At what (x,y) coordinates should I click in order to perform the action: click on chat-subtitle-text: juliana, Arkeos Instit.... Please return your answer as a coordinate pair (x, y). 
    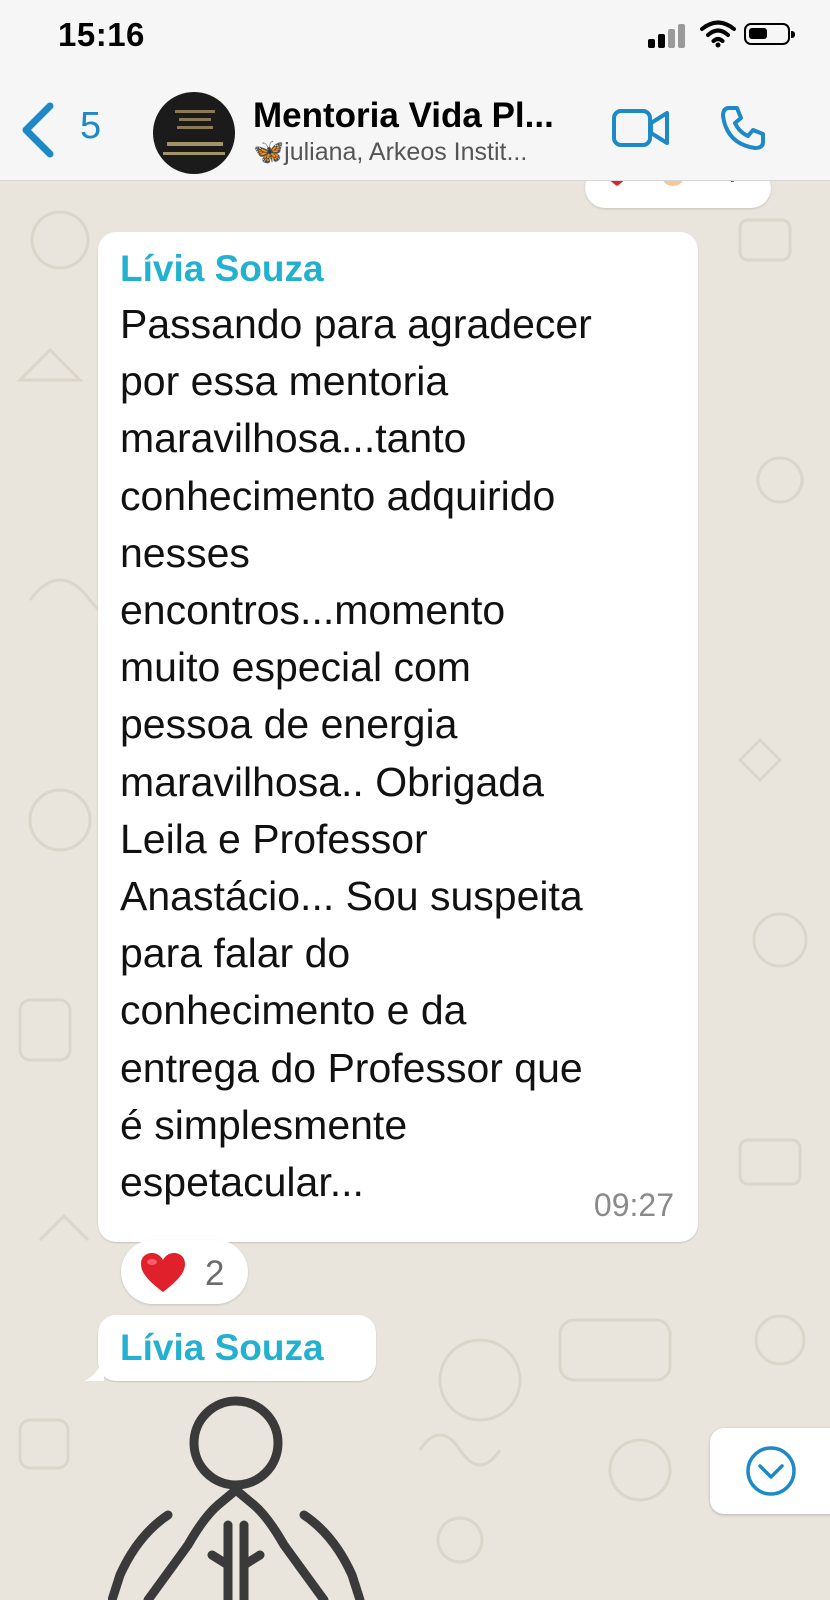
    Looking at the image, I should click on (406, 152).